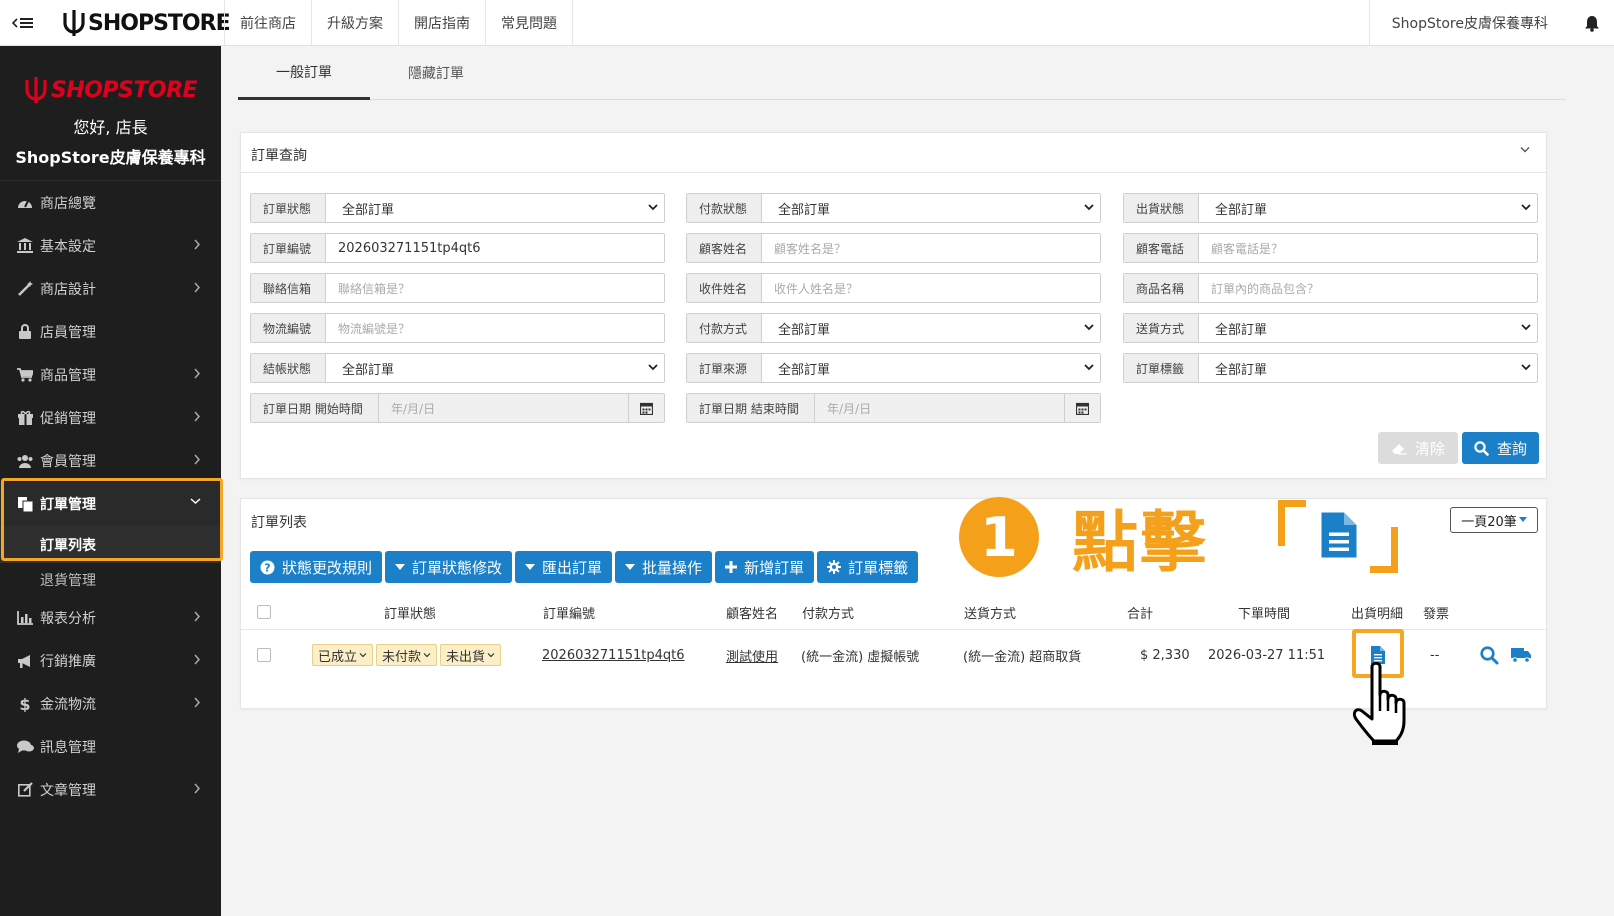 This screenshot has height=916, width=1614. Describe the element at coordinates (25, 417) in the screenshot. I see `gift-icon` at that location.